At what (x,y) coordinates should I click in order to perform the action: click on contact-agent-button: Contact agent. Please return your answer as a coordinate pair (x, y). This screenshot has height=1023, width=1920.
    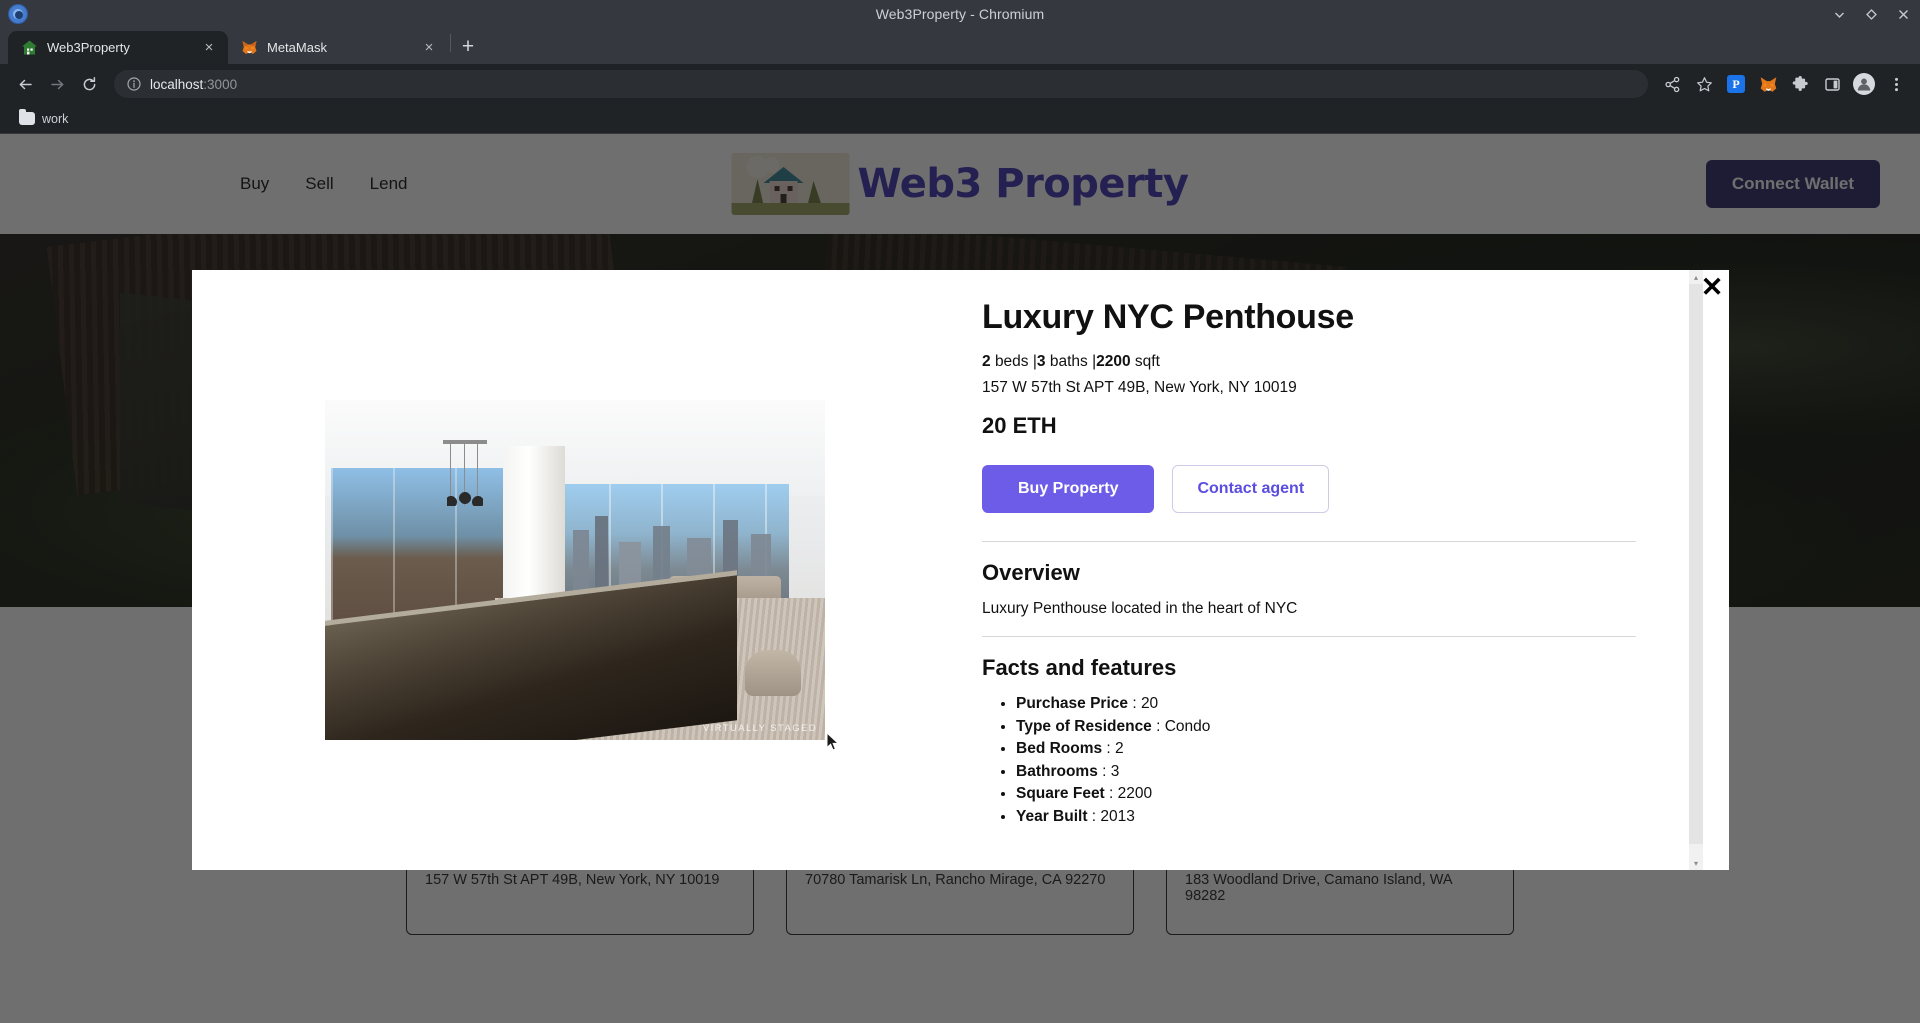
    Looking at the image, I should click on (1251, 489).